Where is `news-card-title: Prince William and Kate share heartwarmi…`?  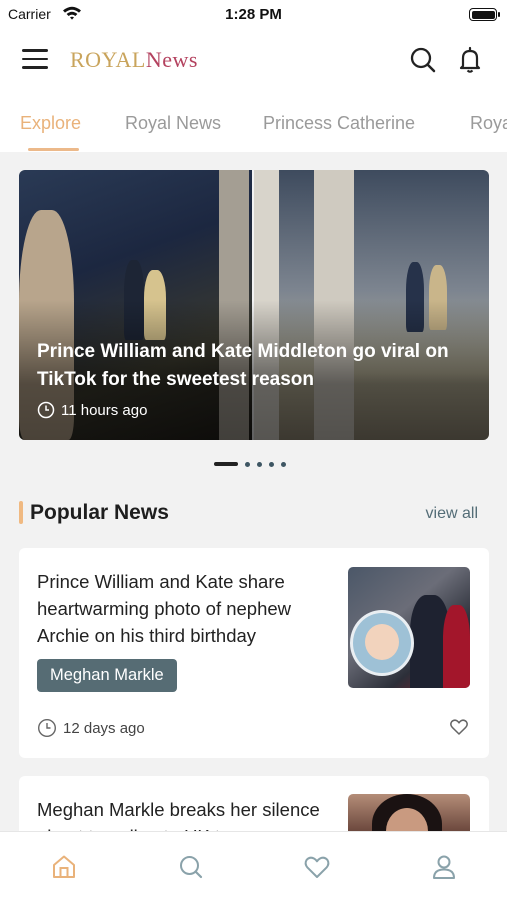 news-card-title: Prince William and Kate share heartwarmi… is located at coordinates (184, 608).